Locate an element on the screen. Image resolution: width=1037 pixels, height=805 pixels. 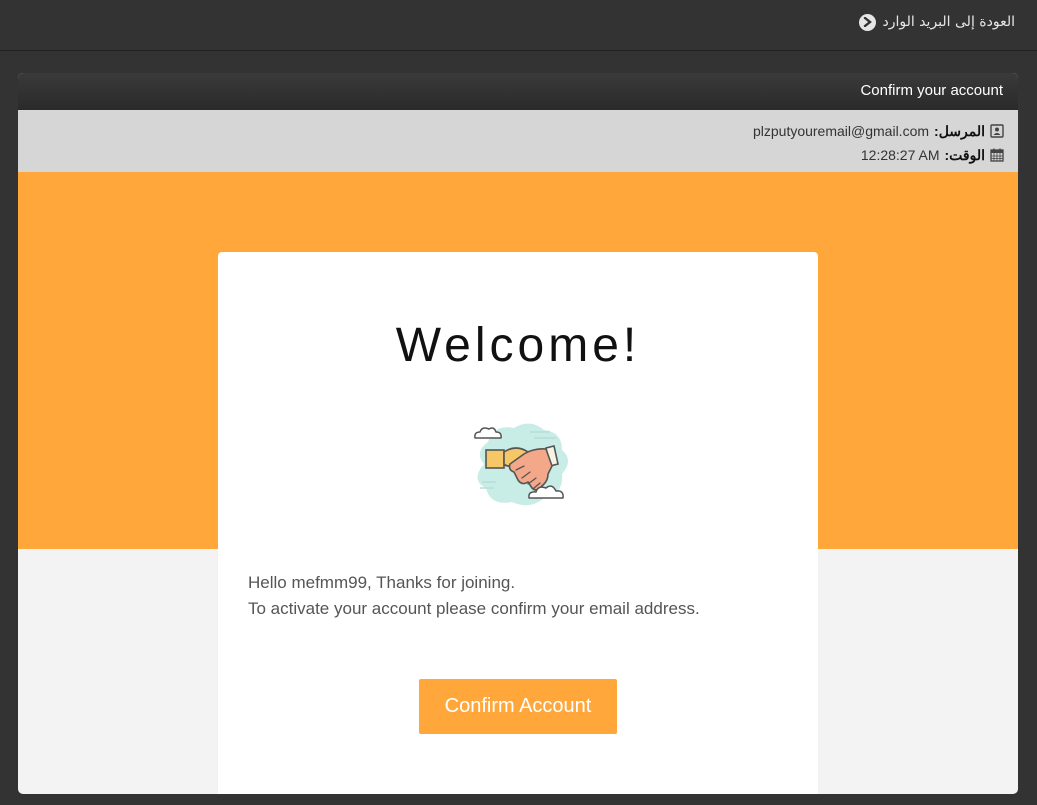
message-greeting: Hello mefmm99, Thanks for joining. is located at coordinates (382, 582).